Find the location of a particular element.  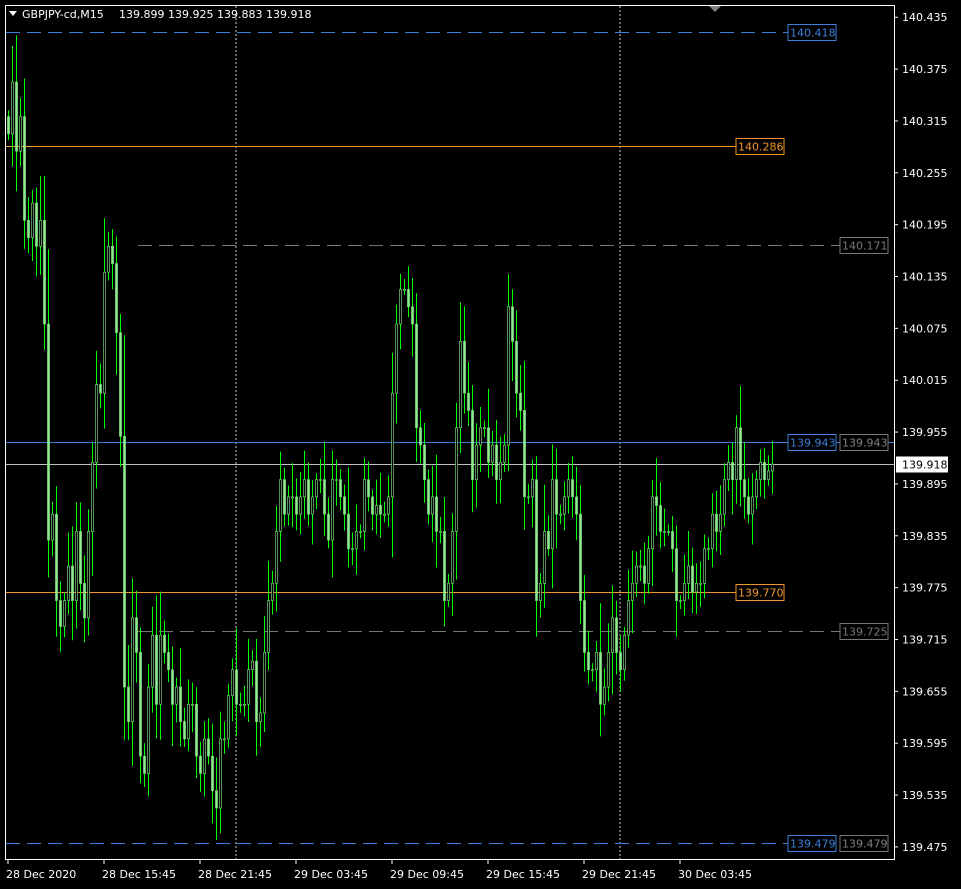

level-label: 139.943 is located at coordinates (813, 443).